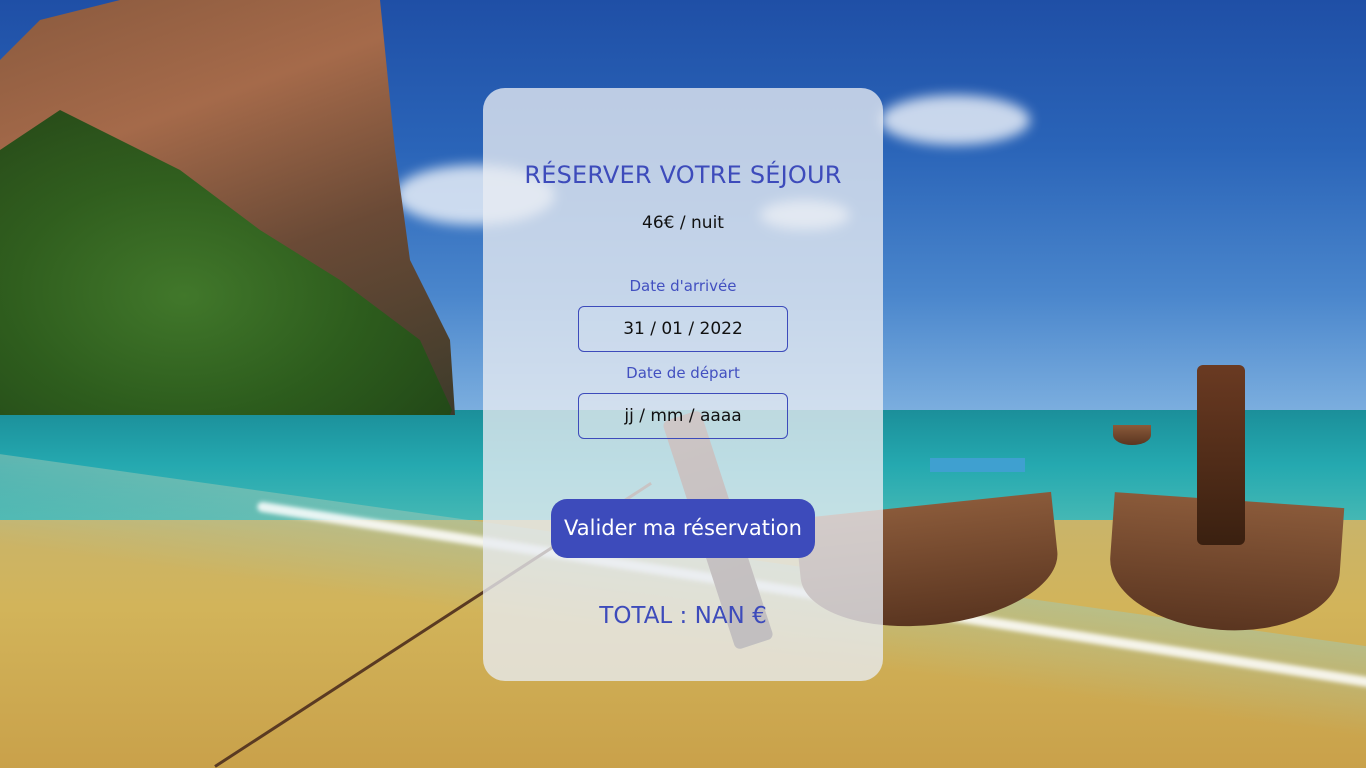 Image resolution: width=1366 pixels, height=768 pixels. What do you see at coordinates (683, 286) in the screenshot?
I see `arrival-date-label: Date d'arrivée` at bounding box center [683, 286].